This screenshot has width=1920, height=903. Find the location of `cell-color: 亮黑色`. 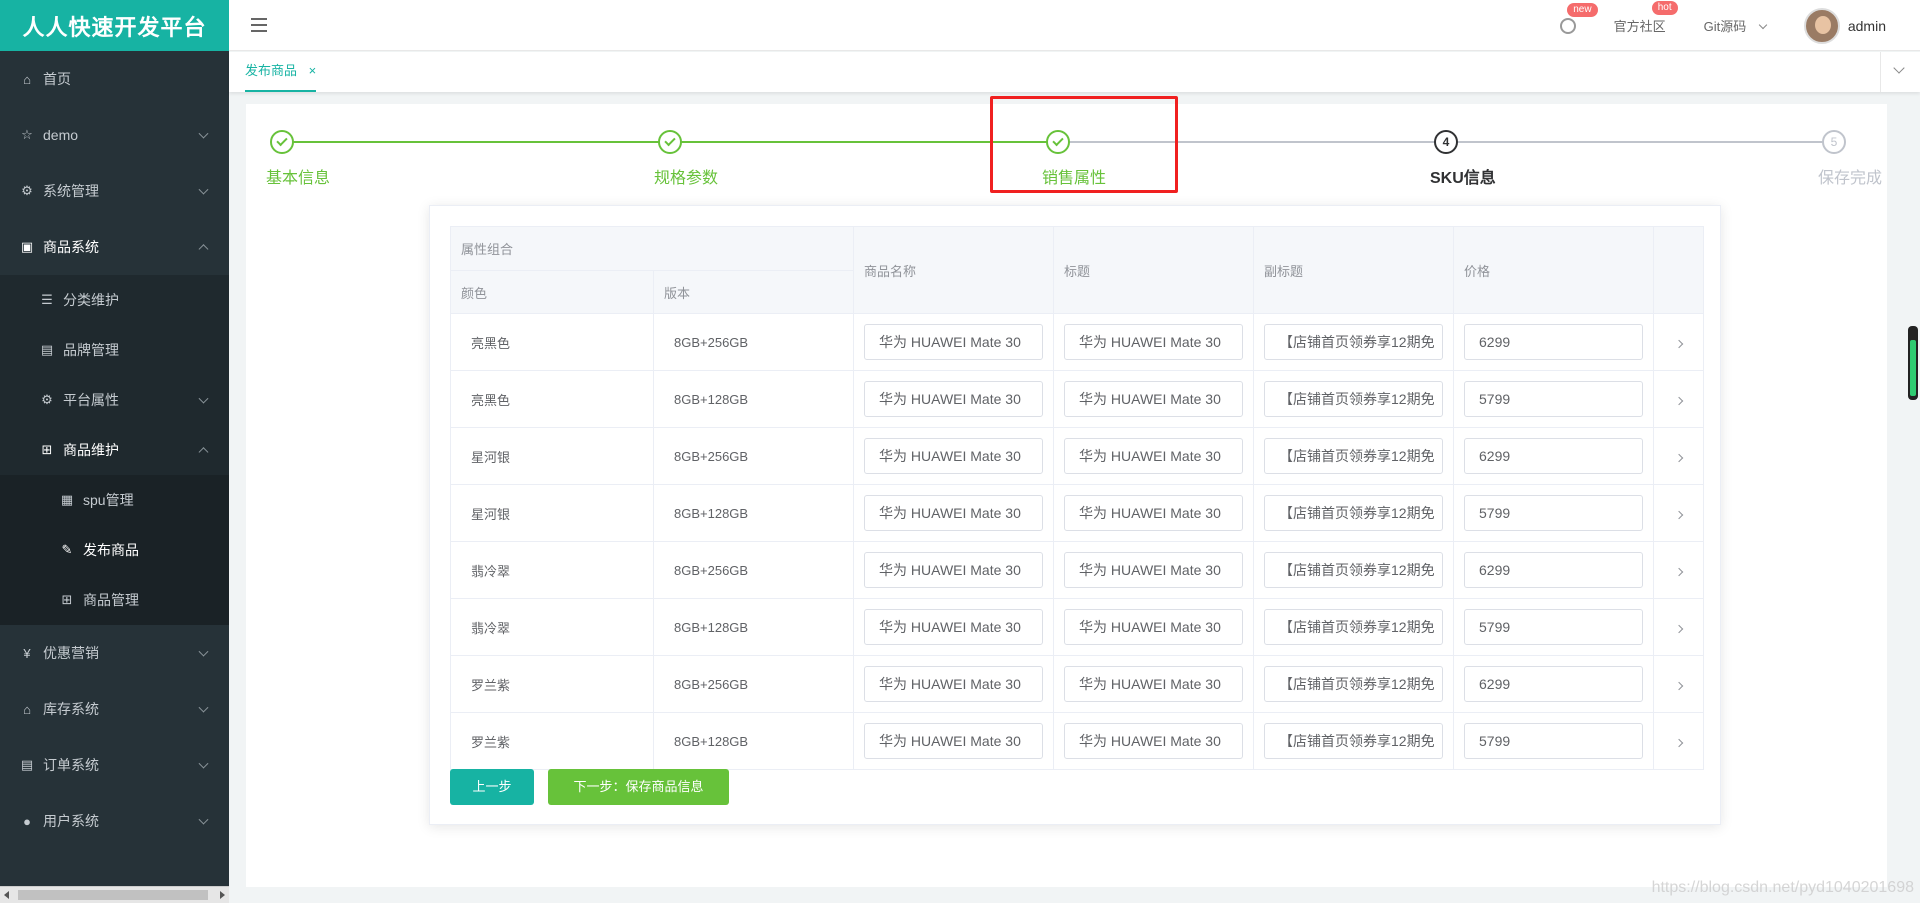

cell-color: 亮黑色 is located at coordinates (552, 342).